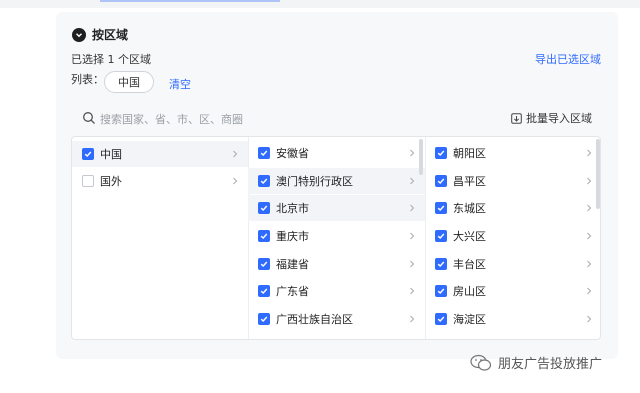 This screenshot has width=640, height=393. Describe the element at coordinates (512, 208) in the screenshot. I see `list-item-district: 东城区` at that location.